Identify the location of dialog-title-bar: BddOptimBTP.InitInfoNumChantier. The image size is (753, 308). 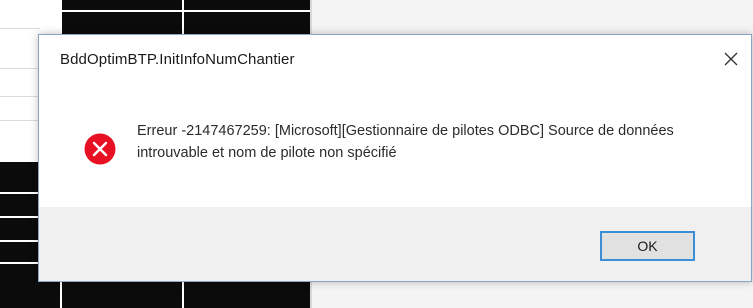
(395, 59).